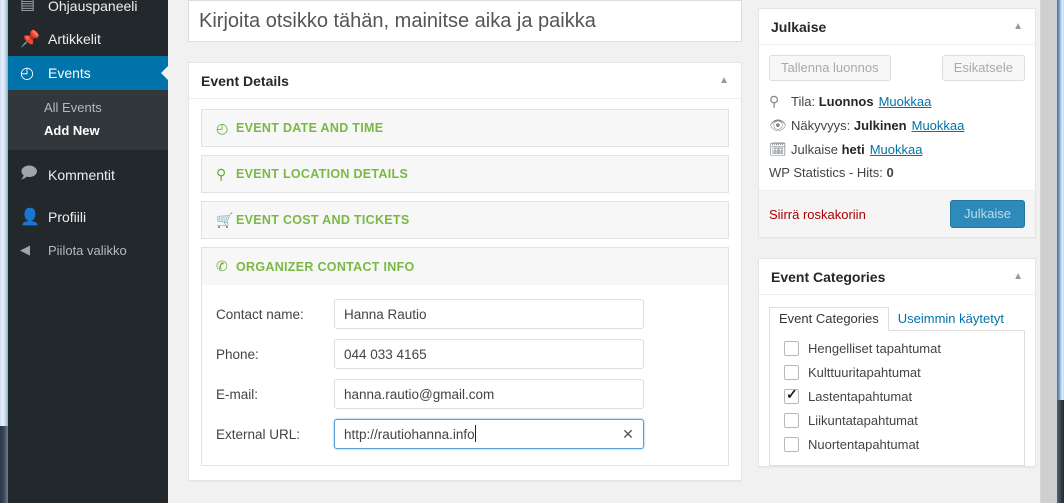  What do you see at coordinates (897, 171) in the screenshot?
I see `wp-statistics-row: WP Statistics - Hits: 0` at bounding box center [897, 171].